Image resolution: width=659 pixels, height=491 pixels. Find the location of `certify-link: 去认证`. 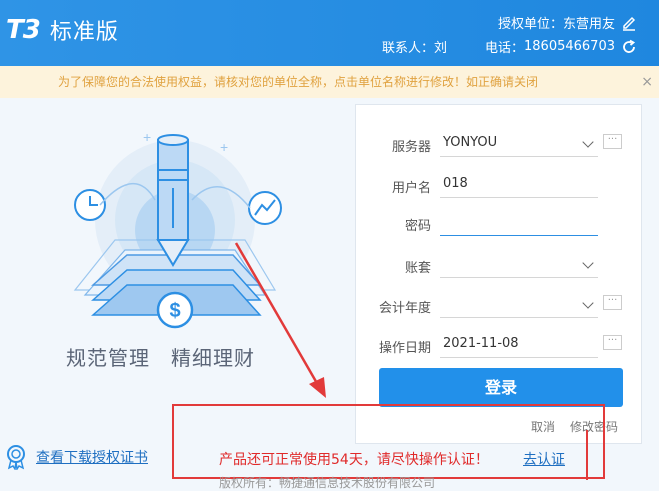

certify-link: 去认证 is located at coordinates (544, 459).